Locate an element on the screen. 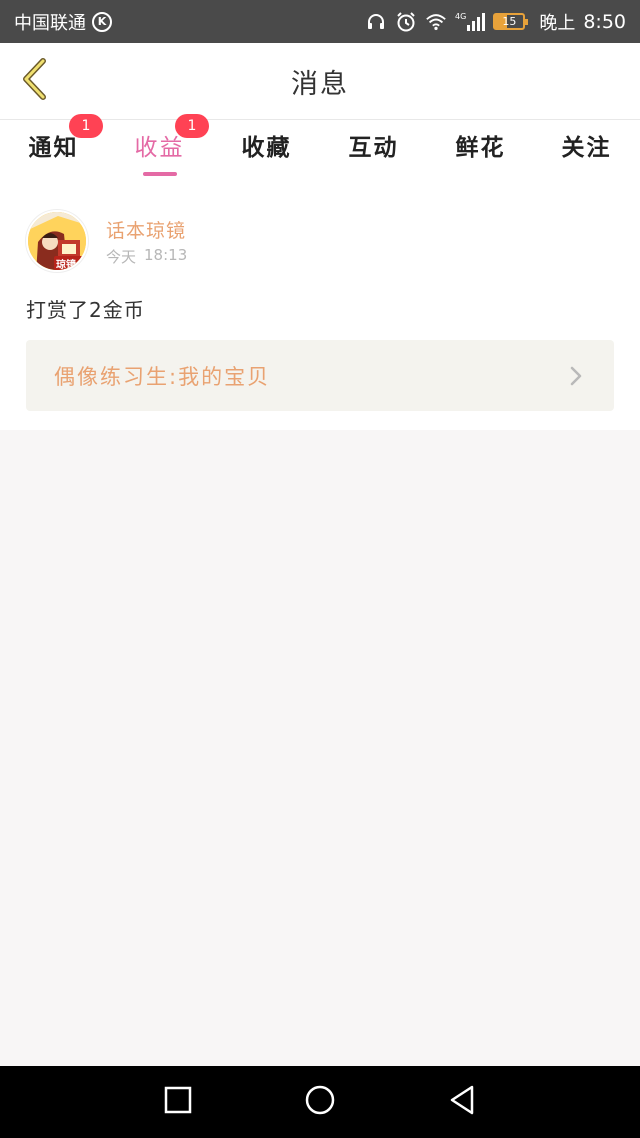 This screenshot has width=640, height=1138. tab-interactions: 互动 is located at coordinates (373, 150).